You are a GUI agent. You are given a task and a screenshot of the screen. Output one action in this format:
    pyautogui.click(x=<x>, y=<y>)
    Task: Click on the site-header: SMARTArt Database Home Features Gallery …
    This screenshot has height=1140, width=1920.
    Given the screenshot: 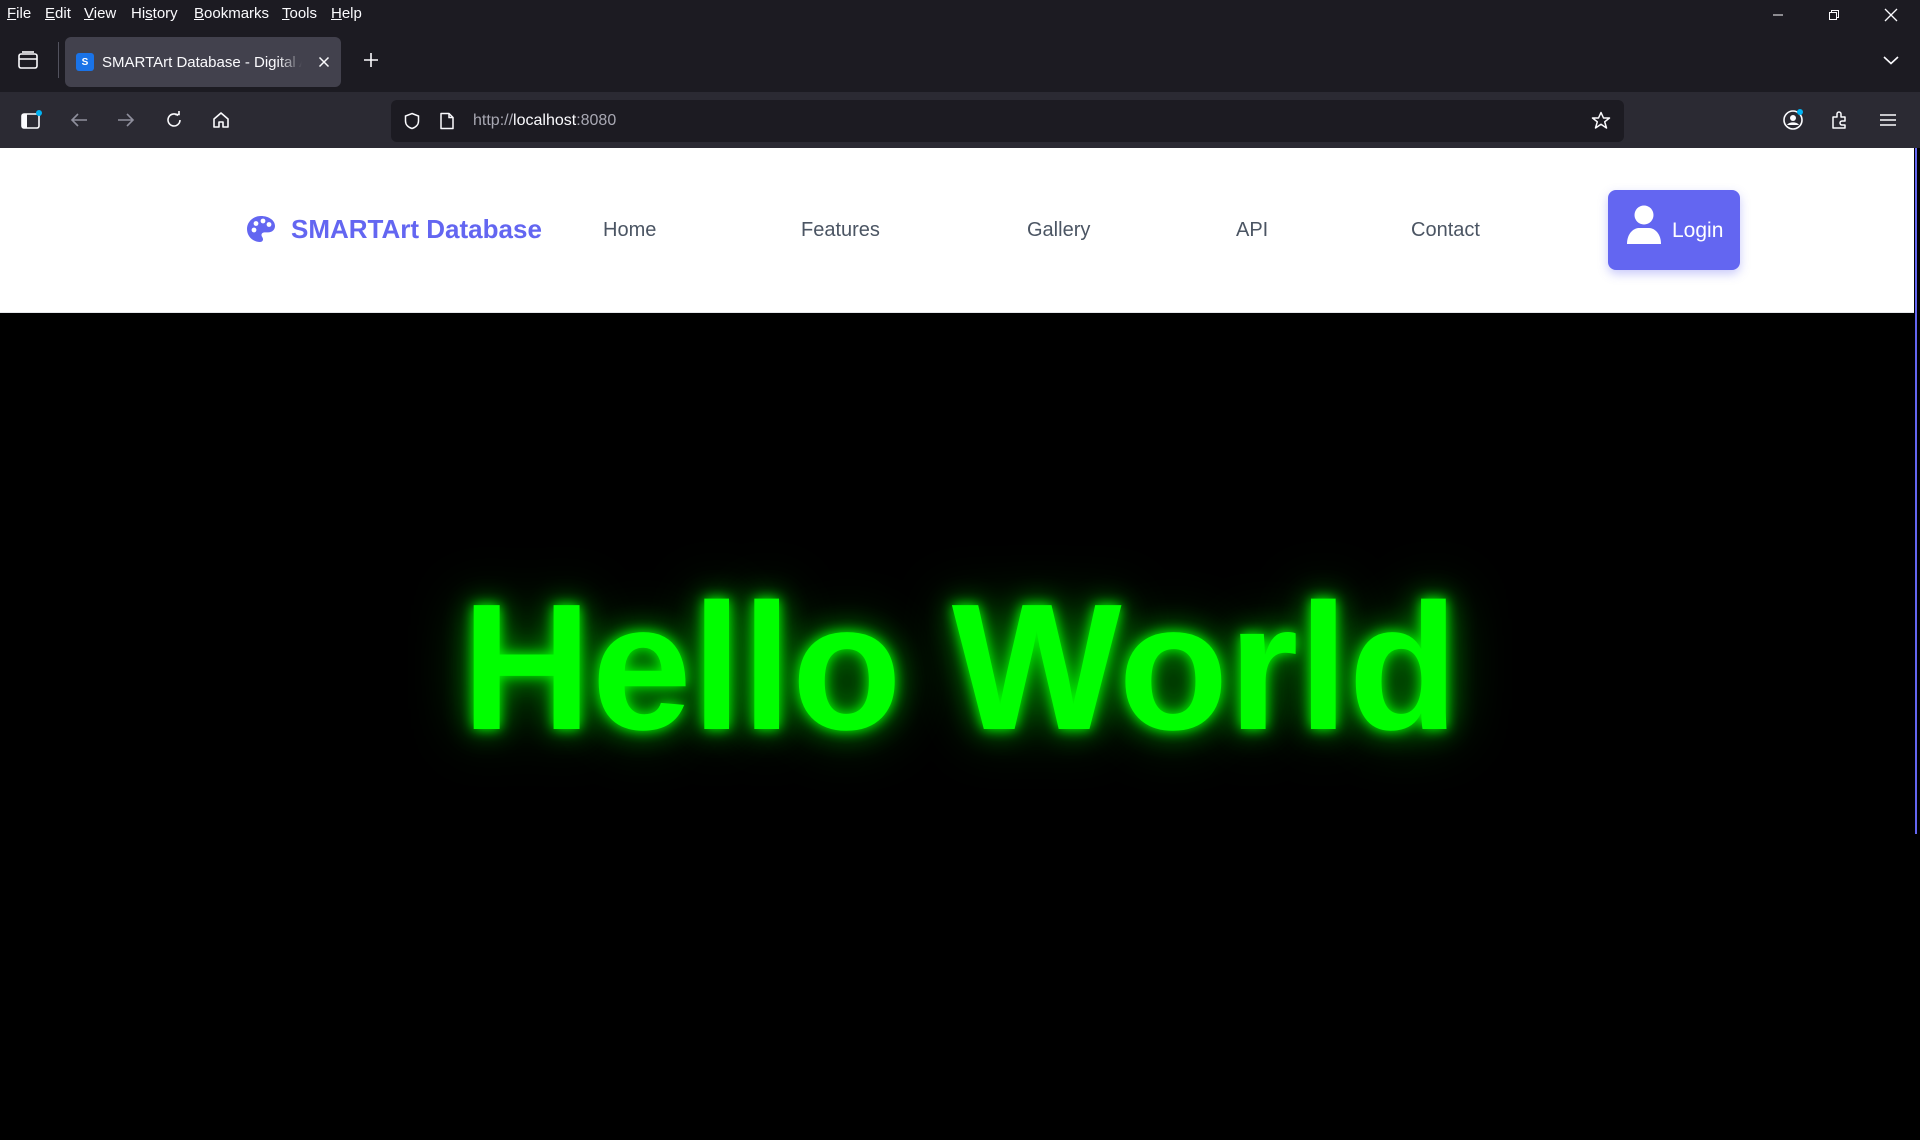 What is the action you would take?
    pyautogui.click(x=957, y=230)
    